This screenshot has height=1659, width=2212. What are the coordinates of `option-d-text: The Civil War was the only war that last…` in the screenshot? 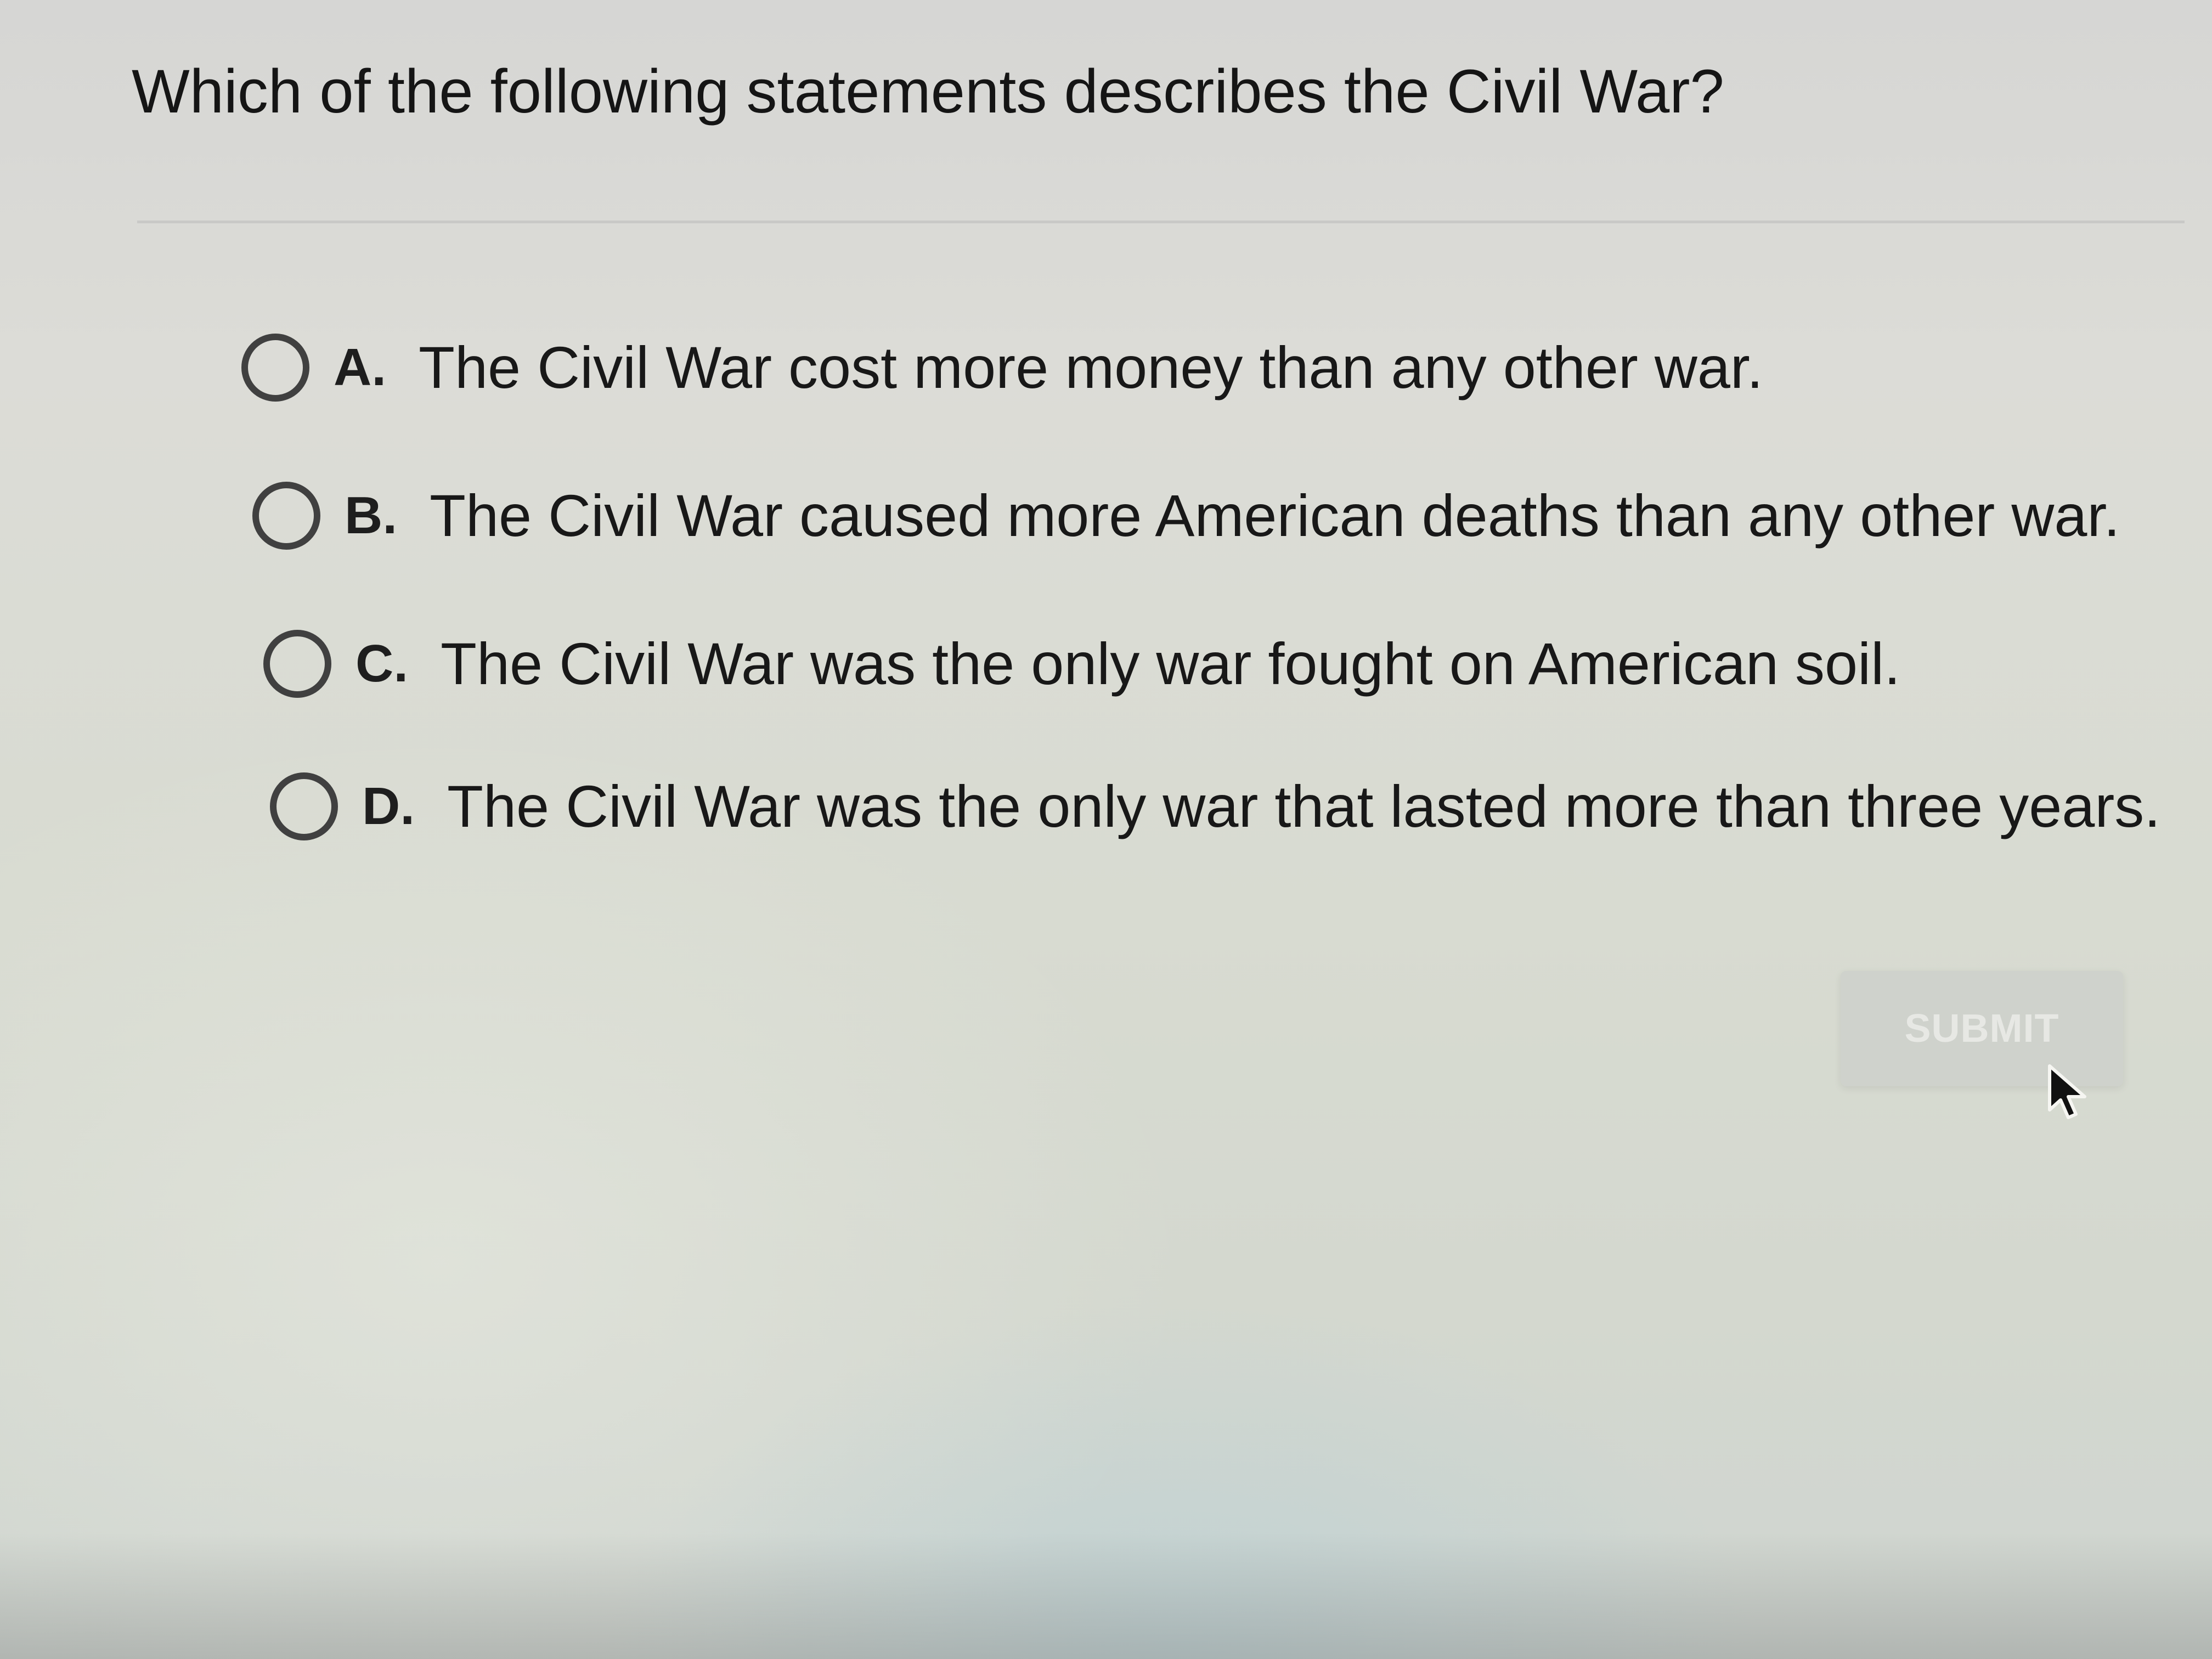 It's located at (1304, 806).